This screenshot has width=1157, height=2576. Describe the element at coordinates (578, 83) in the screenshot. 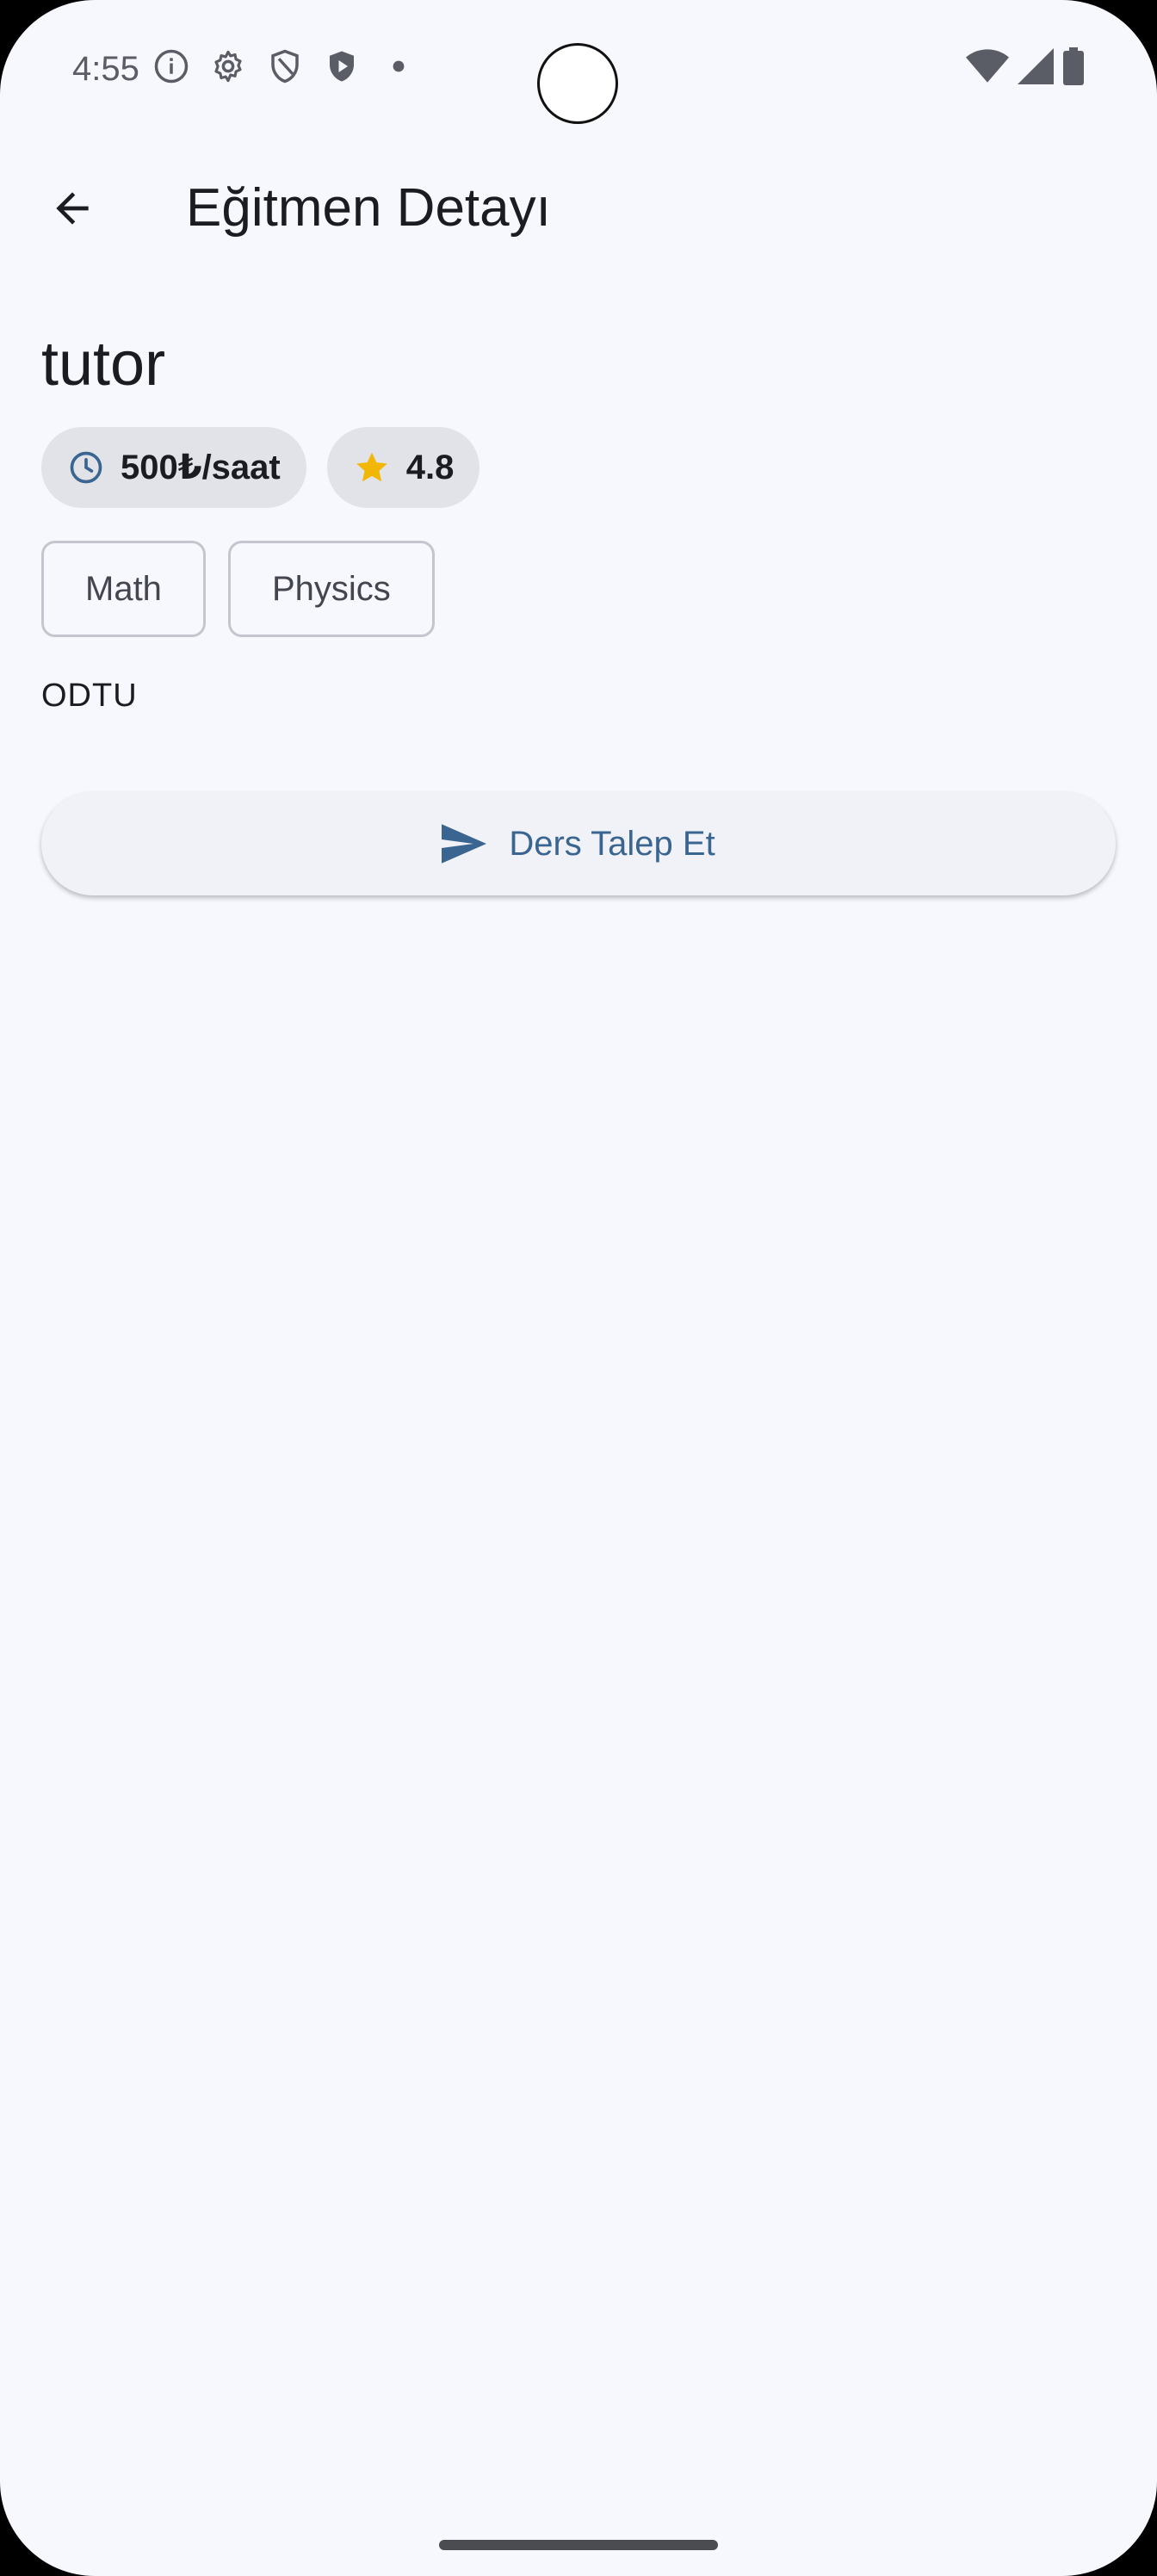

I see `camera-cutout` at that location.